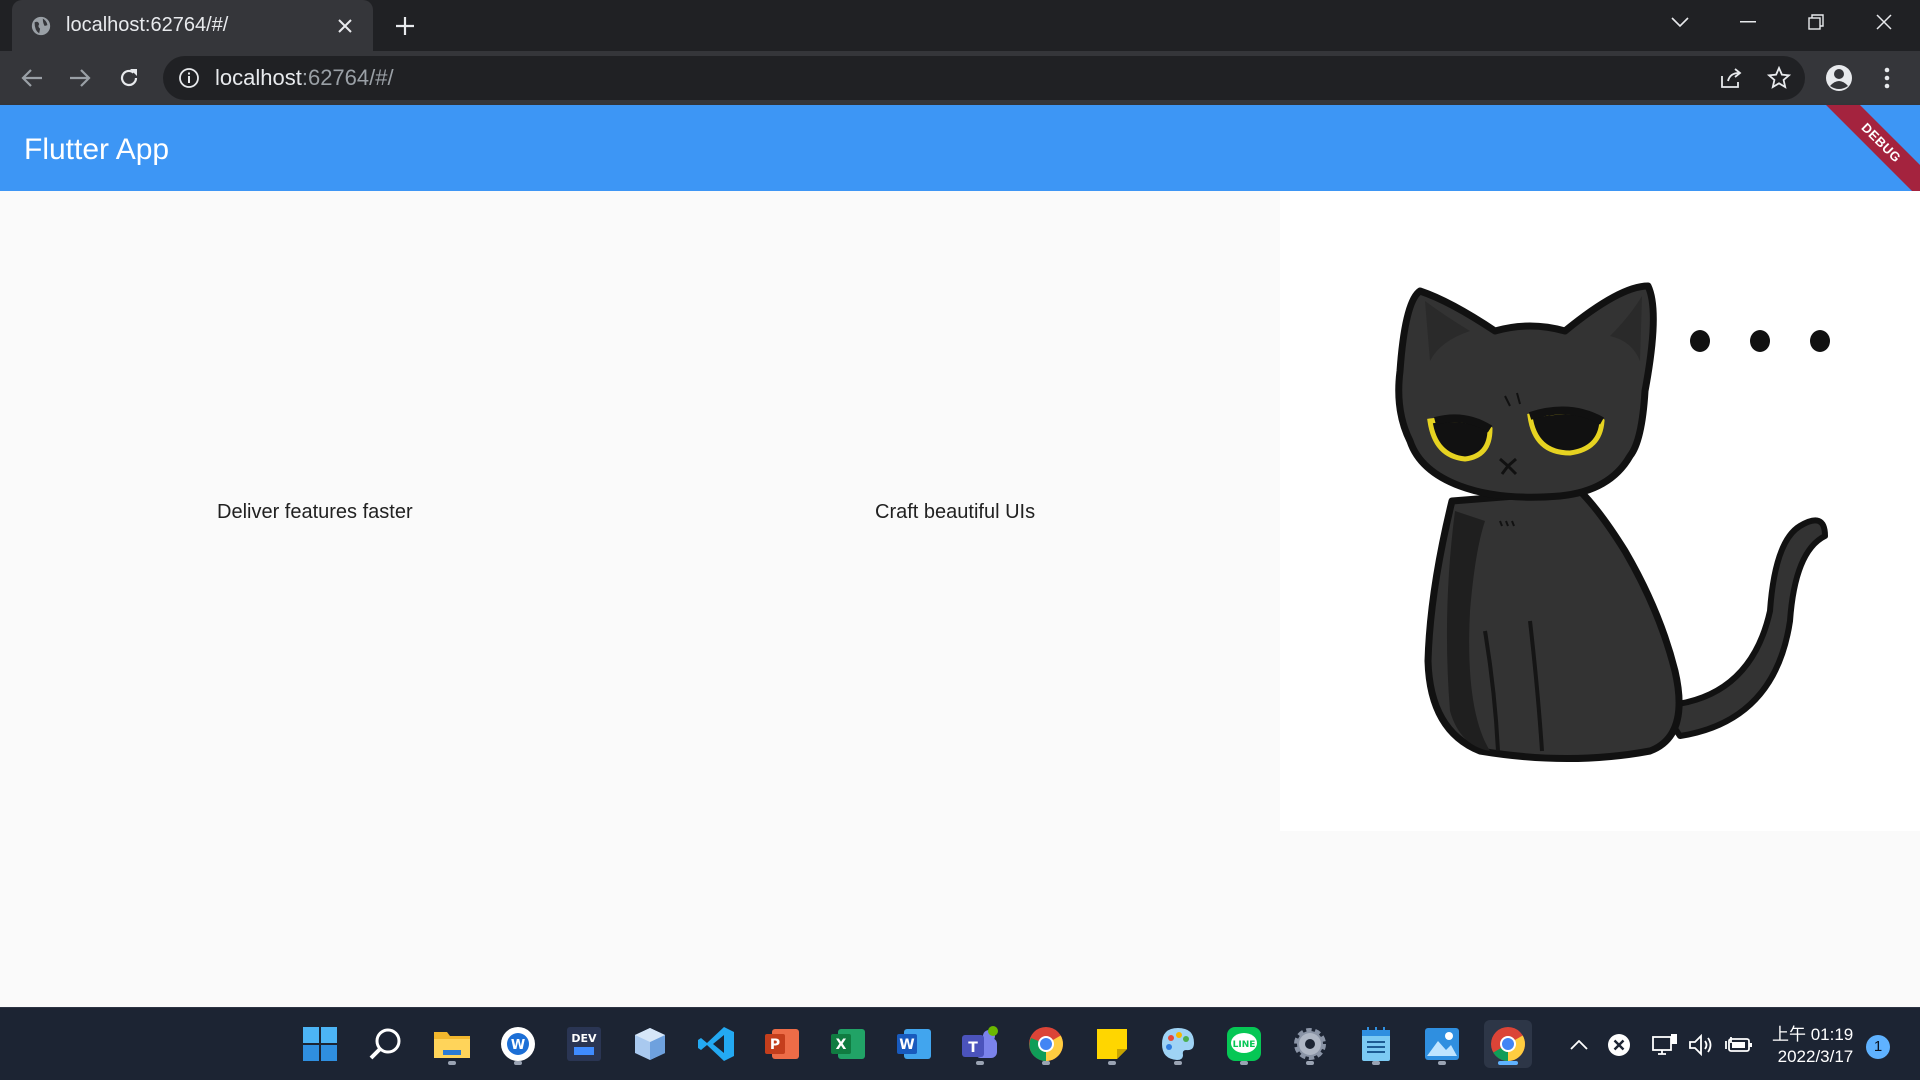 Image resolution: width=1920 pixels, height=1080 pixels. What do you see at coordinates (1878, 1047) in the screenshot?
I see `notification-badge: 1` at bounding box center [1878, 1047].